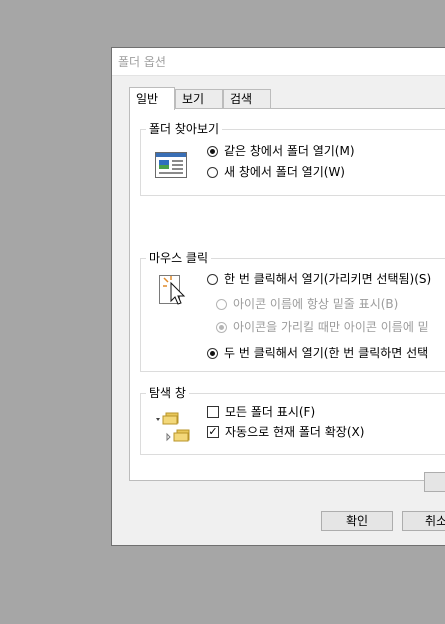  I want to click on tab-search-label: 검색, so click(241, 99).